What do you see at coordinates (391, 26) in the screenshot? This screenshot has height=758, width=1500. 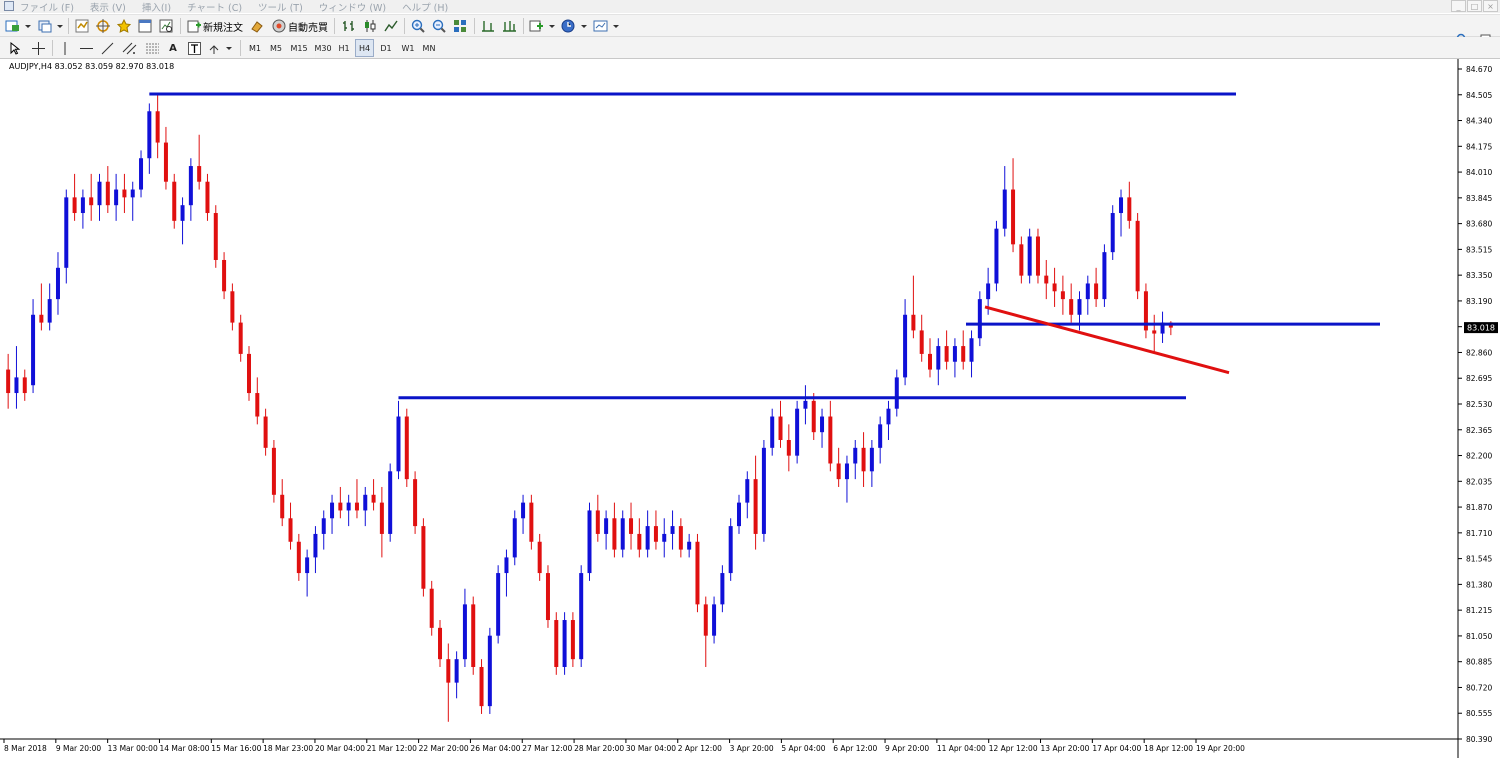 I see `line-chart-button` at bounding box center [391, 26].